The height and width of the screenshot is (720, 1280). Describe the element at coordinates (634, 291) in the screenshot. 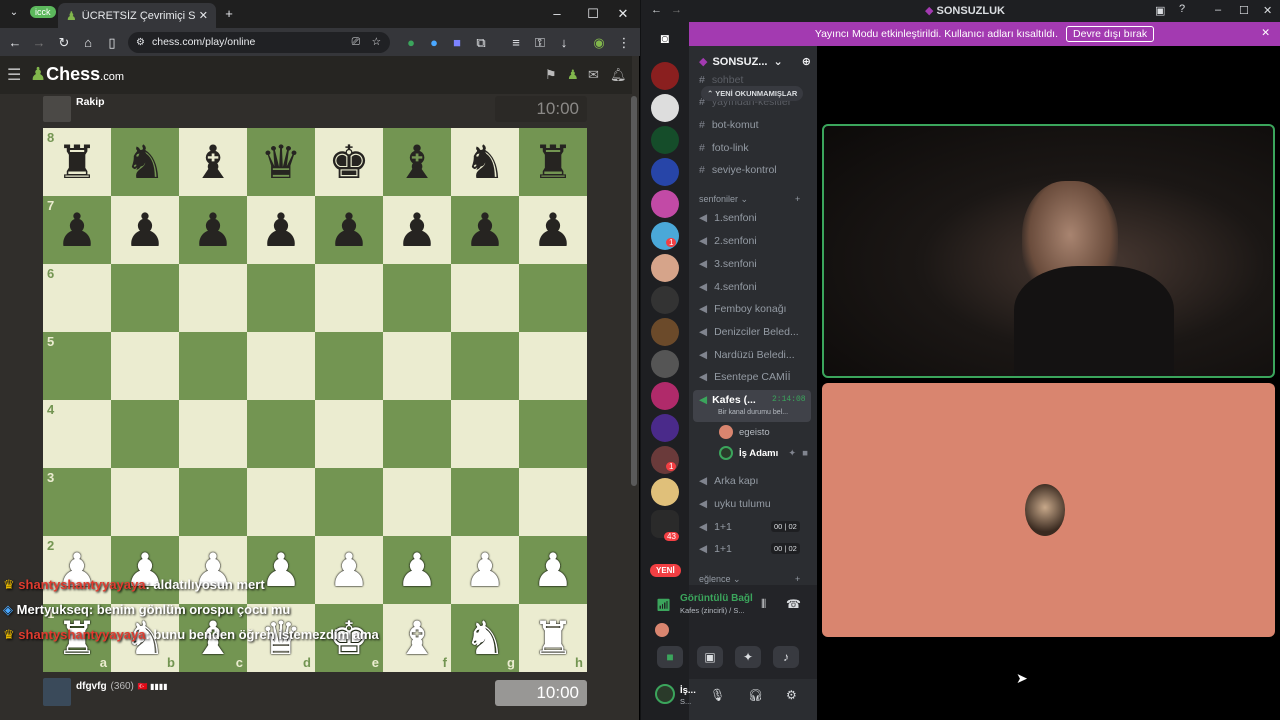

I see `page-scrollbar` at that location.